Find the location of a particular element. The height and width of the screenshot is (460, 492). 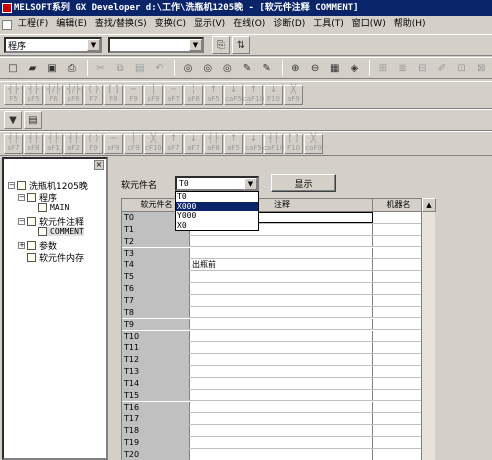

scroll-up-icon: ▲ is located at coordinates (429, 205).